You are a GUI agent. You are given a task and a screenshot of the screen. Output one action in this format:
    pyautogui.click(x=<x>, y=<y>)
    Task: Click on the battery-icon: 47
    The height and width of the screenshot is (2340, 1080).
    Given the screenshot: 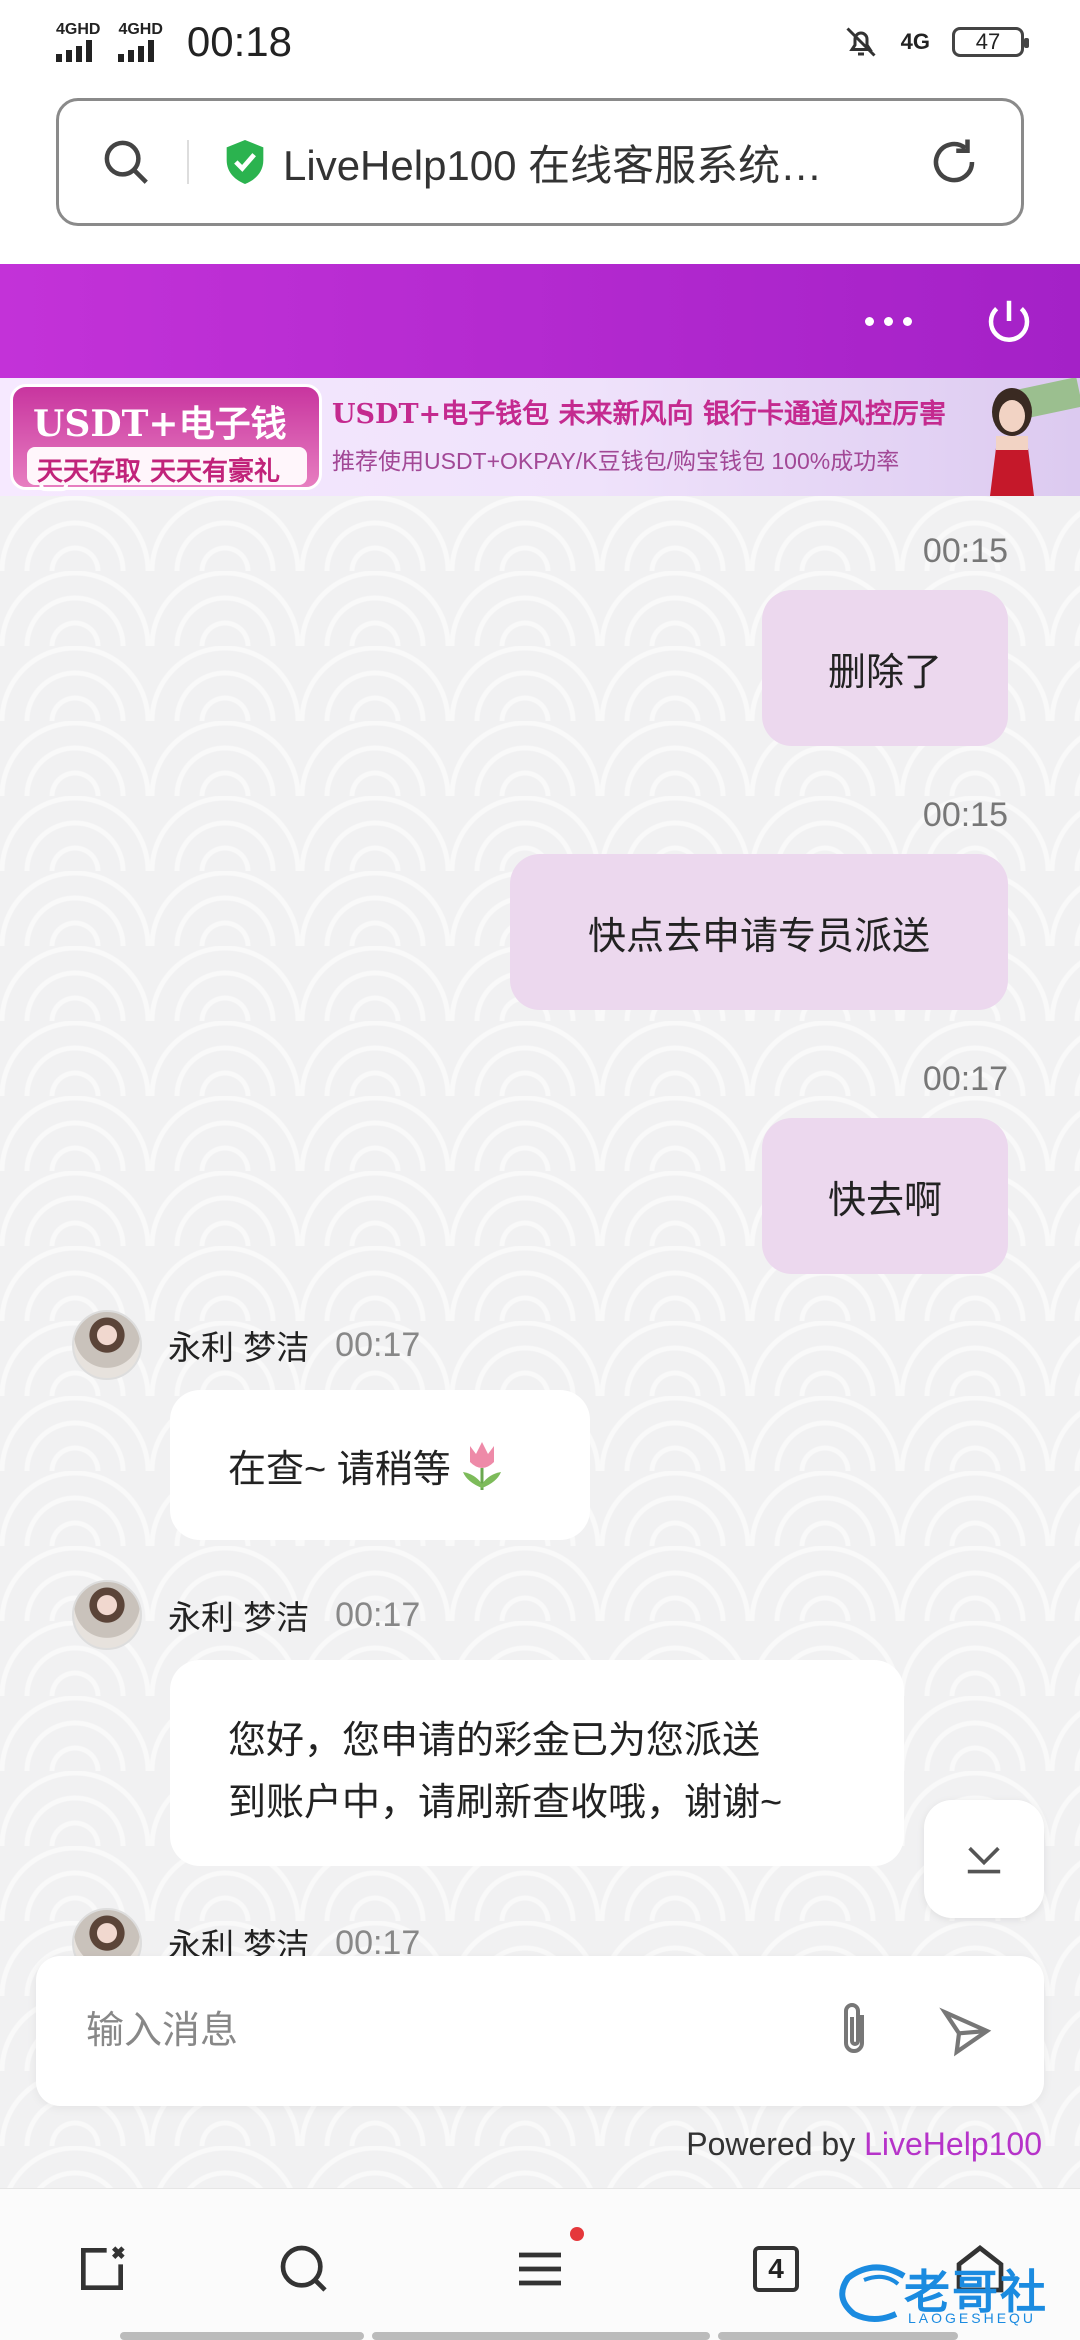 What is the action you would take?
    pyautogui.click(x=990, y=42)
    